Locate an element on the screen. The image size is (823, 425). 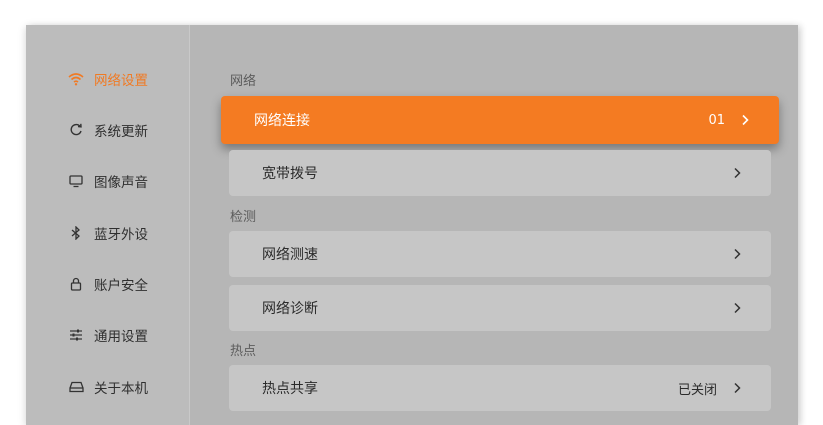
section-title-network: 网络 is located at coordinates (243, 81).